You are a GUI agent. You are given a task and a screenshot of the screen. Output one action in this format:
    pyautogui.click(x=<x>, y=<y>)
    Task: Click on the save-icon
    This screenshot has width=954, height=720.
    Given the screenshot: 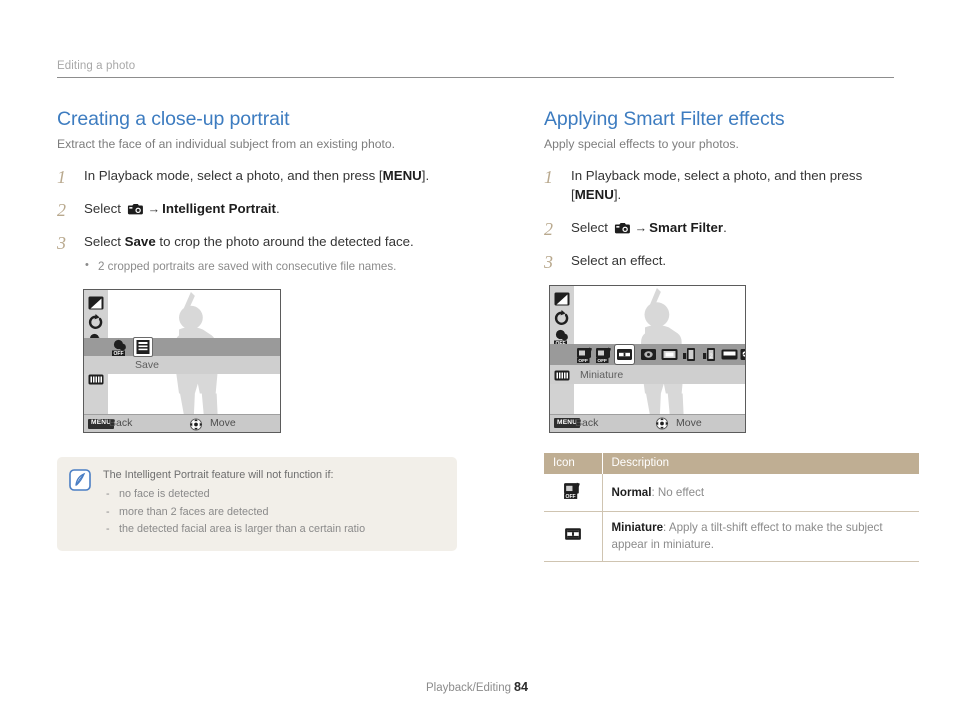 What is the action you would take?
    pyautogui.click(x=143, y=347)
    